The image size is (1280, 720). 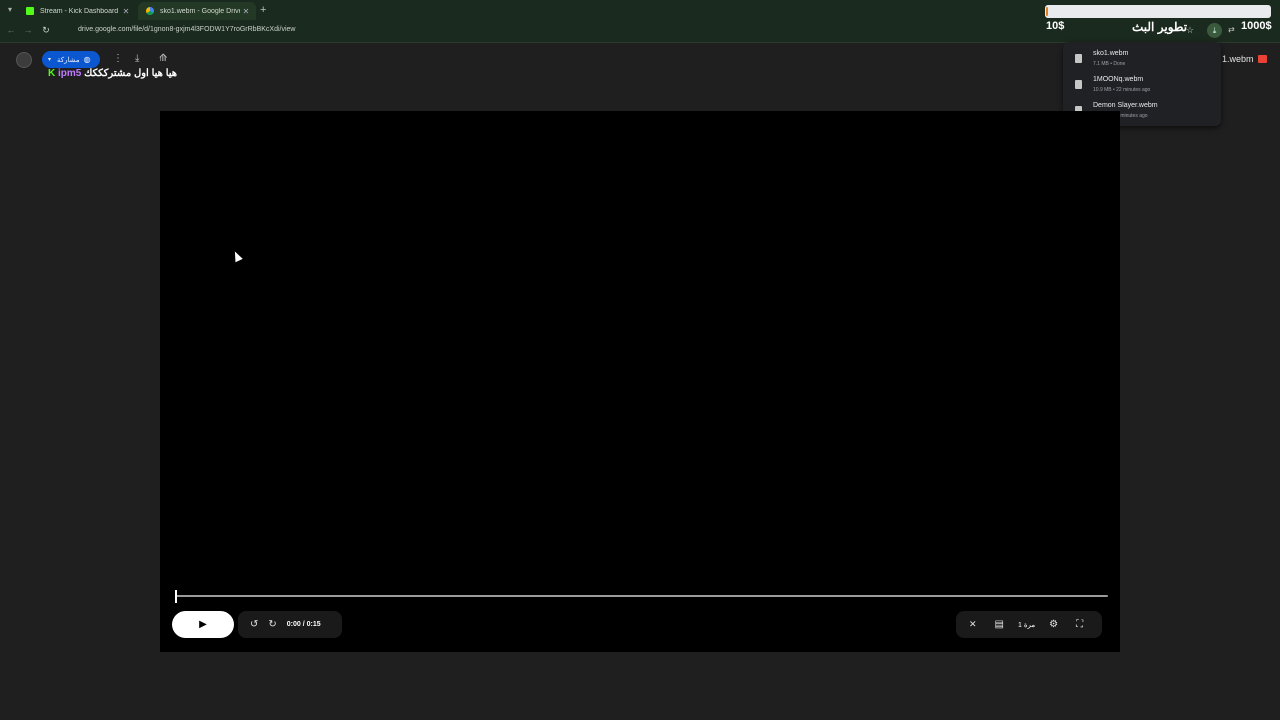 I want to click on new-tab-button: +, so click(x=263, y=10).